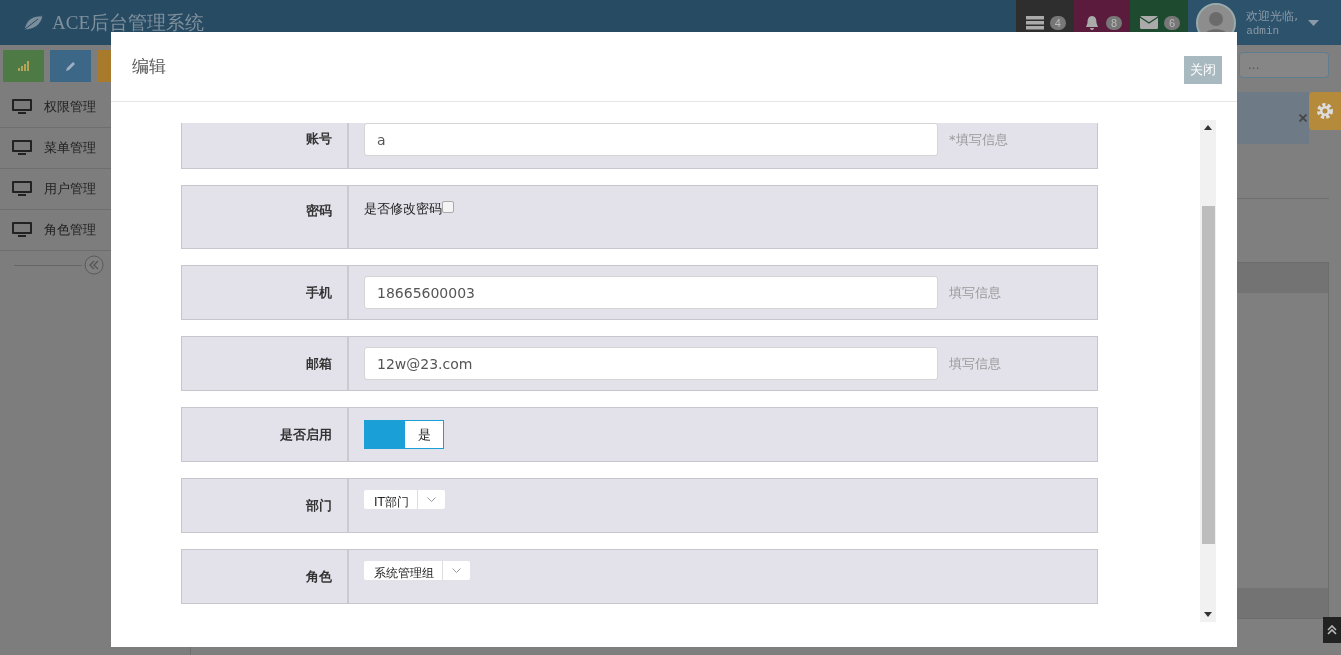 This screenshot has height=655, width=1341. What do you see at coordinates (978, 140) in the screenshot?
I see `hint-text: *填写信息` at bounding box center [978, 140].